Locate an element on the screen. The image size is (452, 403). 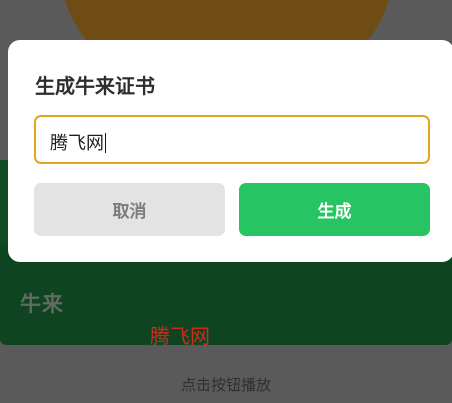
cancel-button: 取消 is located at coordinates (129, 209).